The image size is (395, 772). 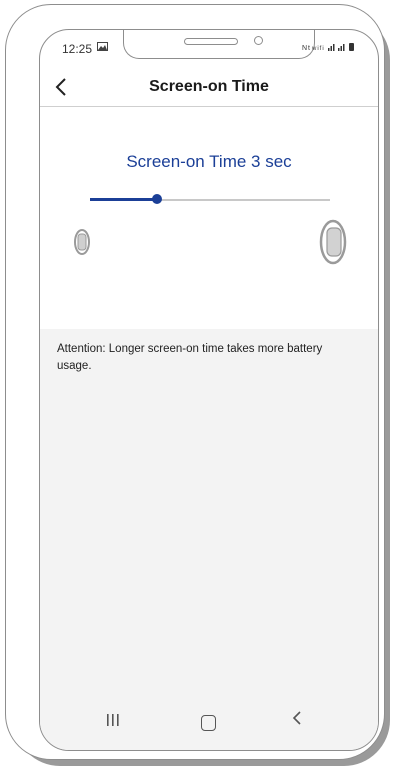 What do you see at coordinates (82, 244) in the screenshot?
I see `watch-small-icon` at bounding box center [82, 244].